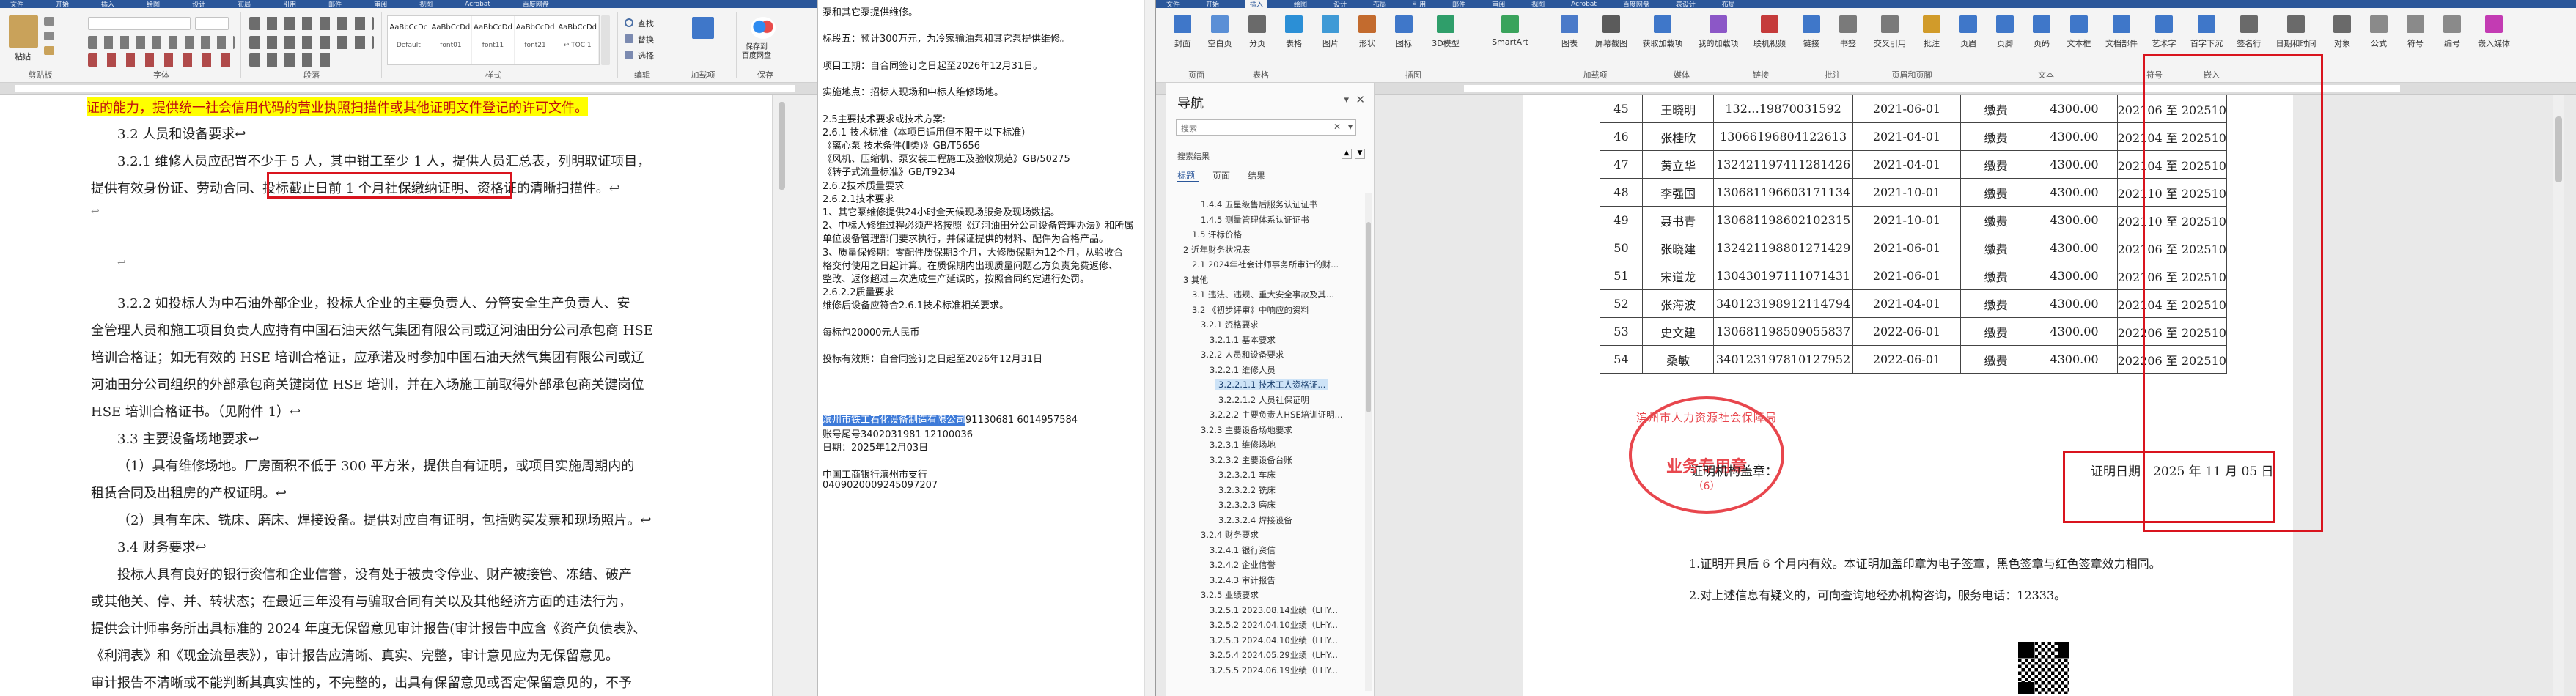  I want to click on ribbon-button-label: 图表, so click(1570, 43).